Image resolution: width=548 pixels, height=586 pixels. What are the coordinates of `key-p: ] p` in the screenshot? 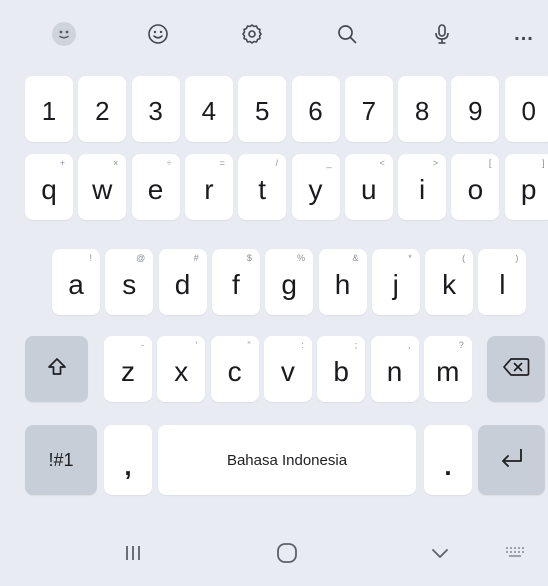 It's located at (526, 187).